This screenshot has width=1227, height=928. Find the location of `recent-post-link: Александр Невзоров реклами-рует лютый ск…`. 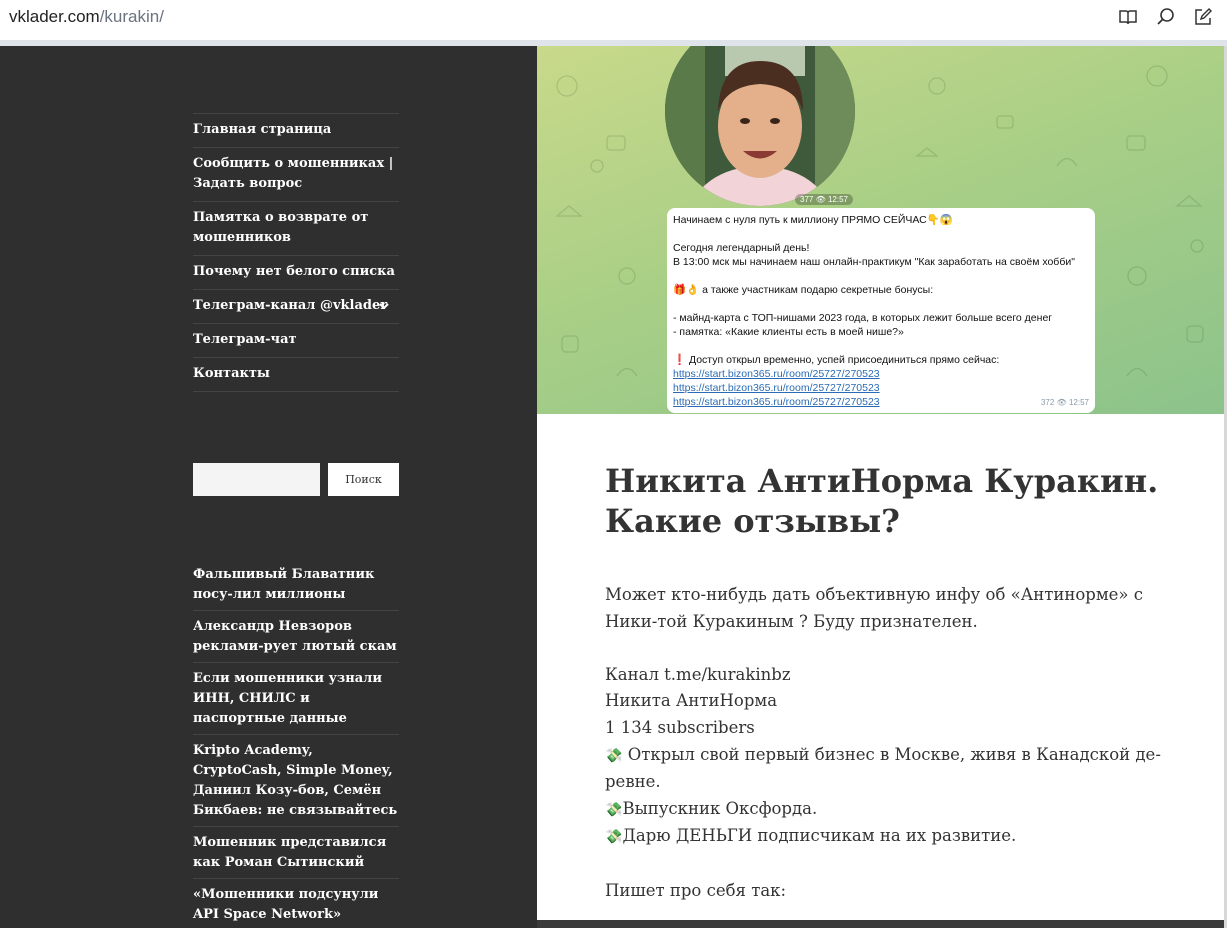

recent-post-link: Александр Невзоров реклами-рует лютый ск… is located at coordinates (296, 637).